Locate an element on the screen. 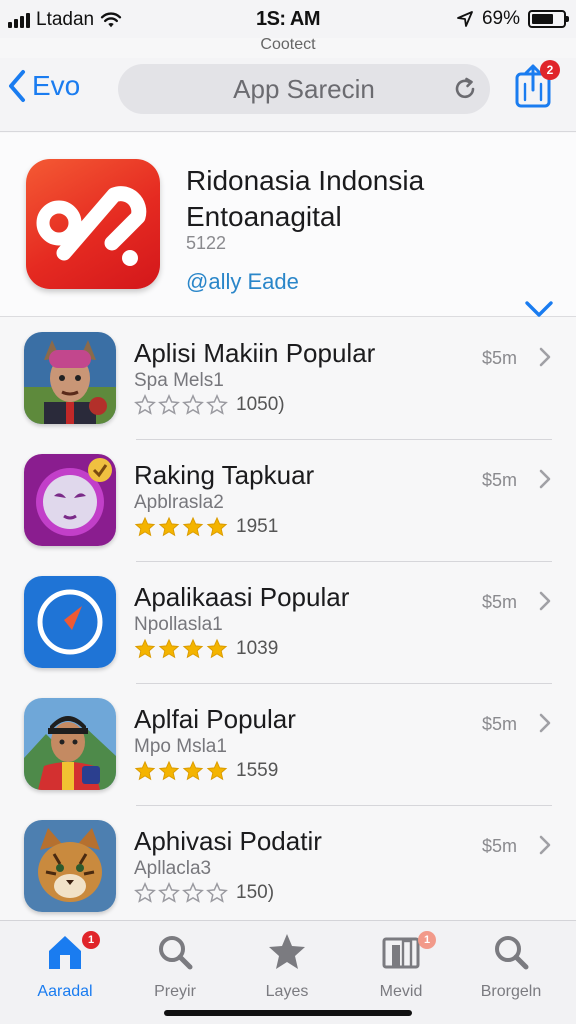 The height and width of the screenshot is (1024, 576). app-row: Aplfai Popular Mpo Msla1 1559 $5m is located at coordinates (288, 745).